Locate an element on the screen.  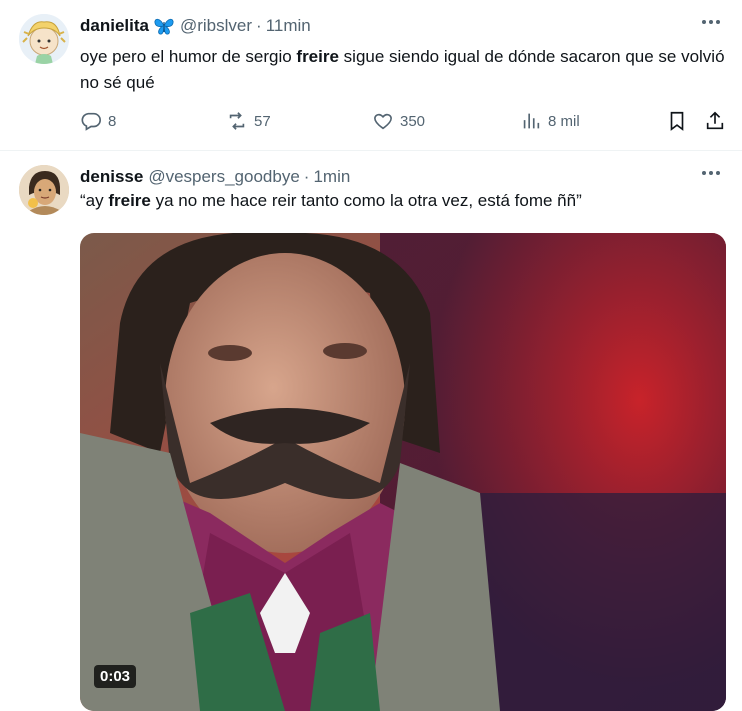
video-duration-badge: 0:03 is located at coordinates (115, 676).